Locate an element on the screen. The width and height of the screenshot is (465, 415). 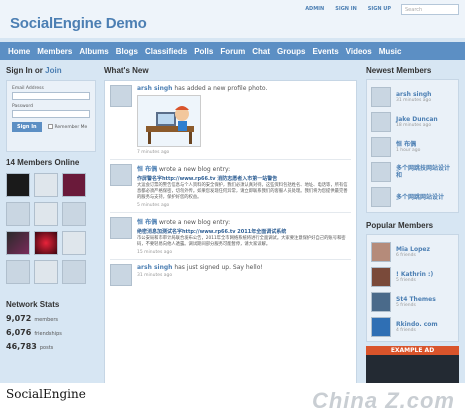
password-label: Password is located at coordinates (23, 106).